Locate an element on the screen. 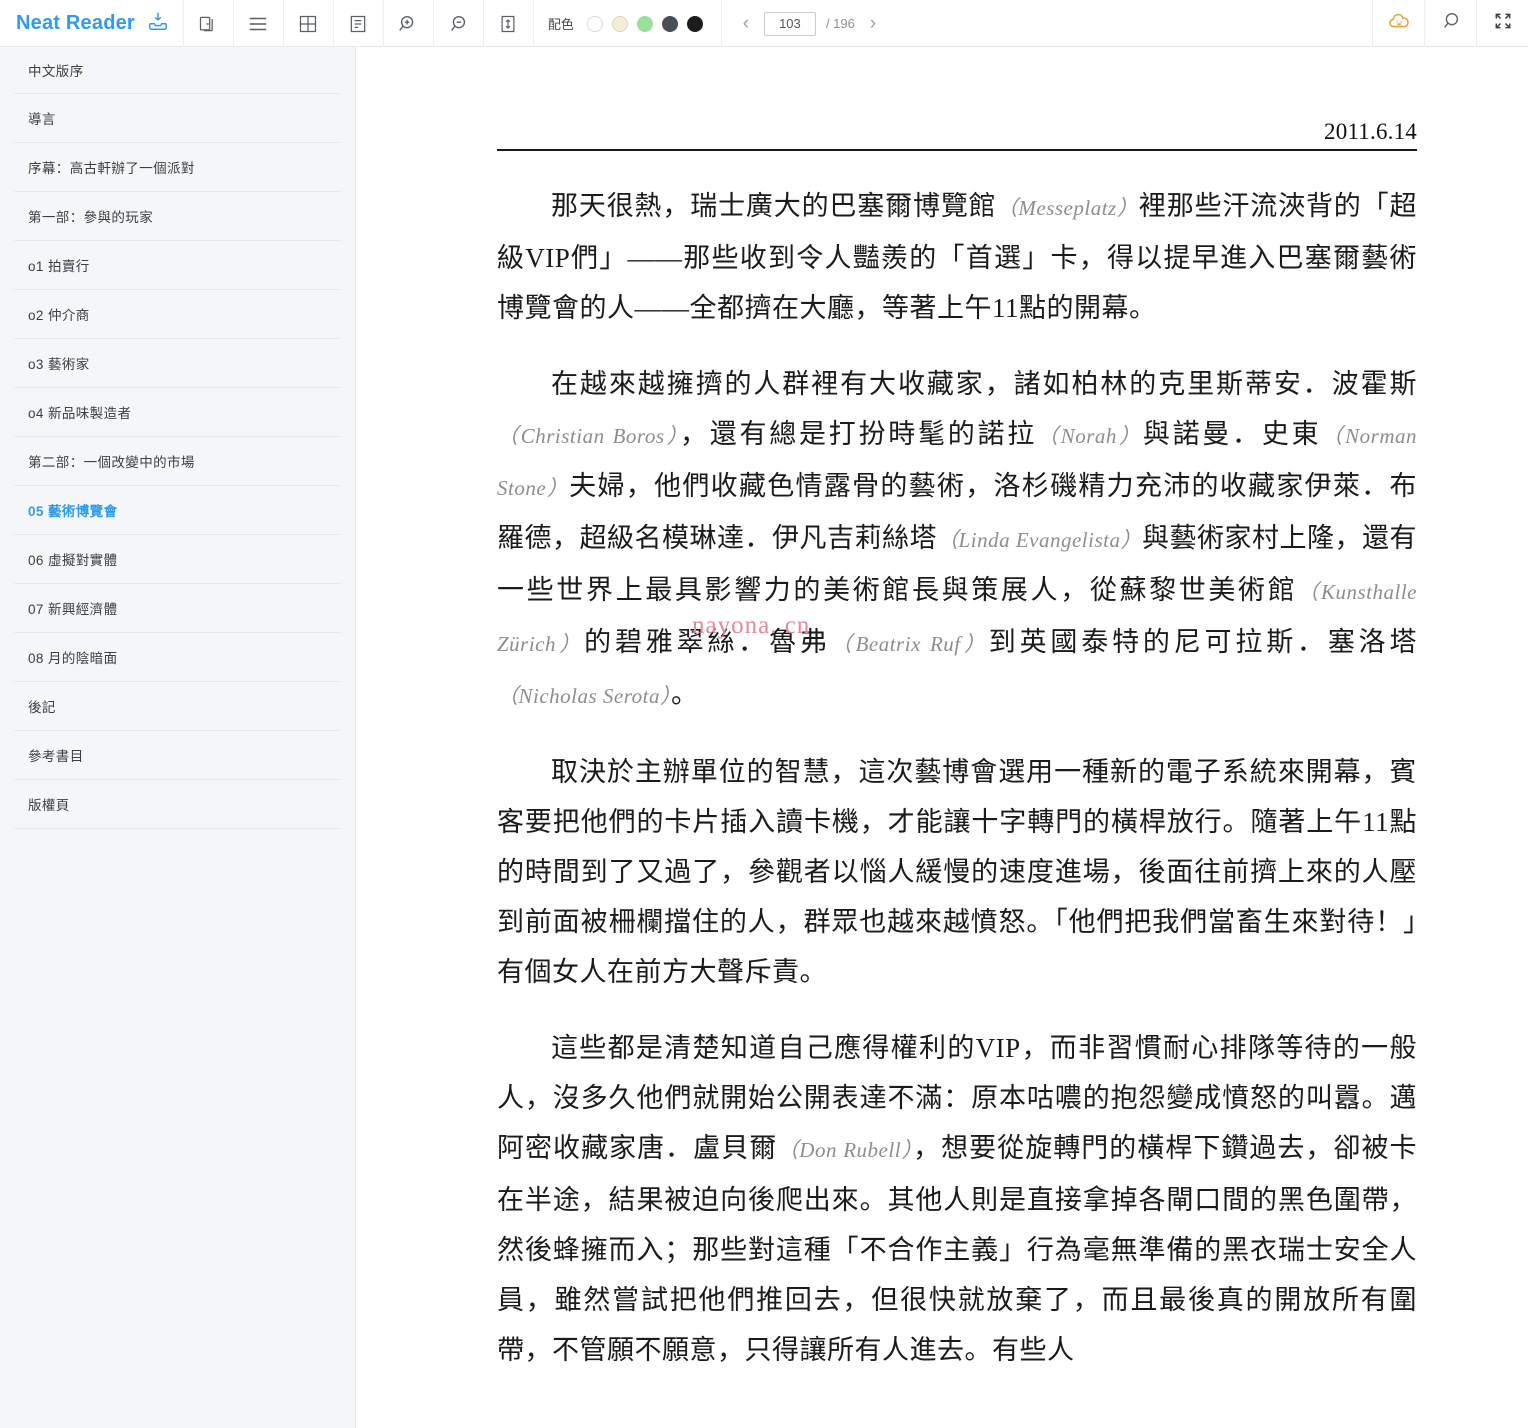 This screenshot has width=1528, height=1428. chapter-header: 2011.6.14 is located at coordinates (957, 135).